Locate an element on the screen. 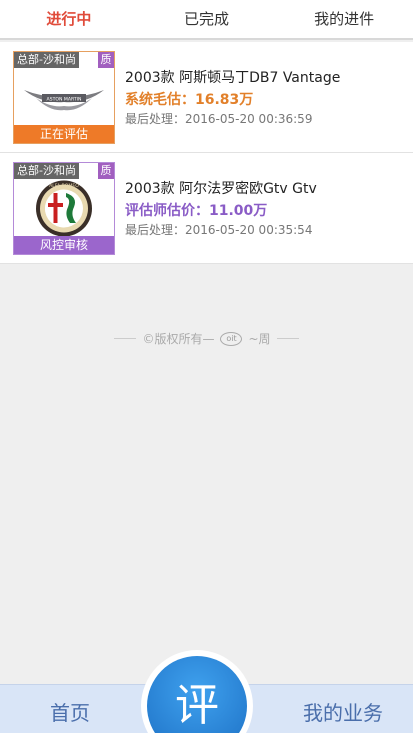 This screenshot has width=413, height=733. status-badge: 正在评估 is located at coordinates (64, 134).